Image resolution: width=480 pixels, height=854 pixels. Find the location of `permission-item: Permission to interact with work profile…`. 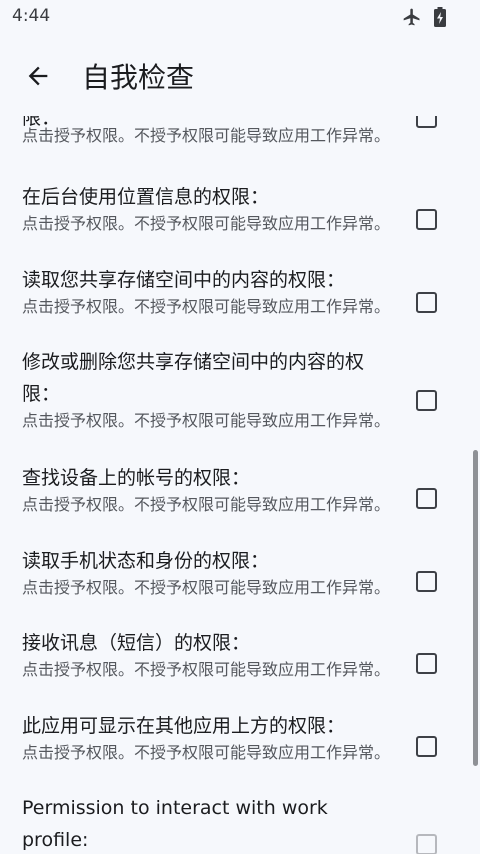

permission-item: Permission to interact with work profile… is located at coordinates (240, 823).